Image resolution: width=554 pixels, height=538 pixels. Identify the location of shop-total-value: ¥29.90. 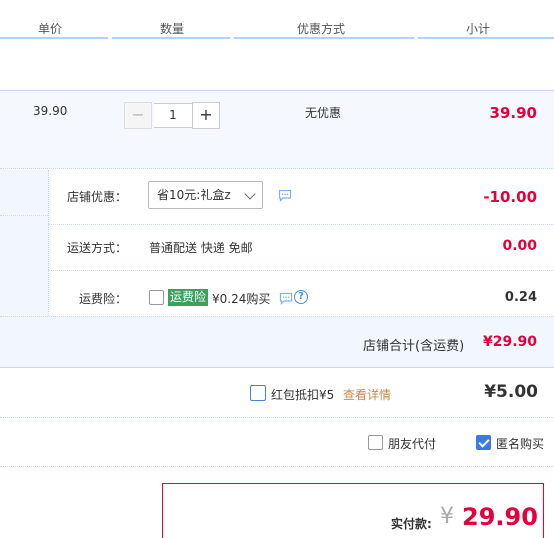
(509, 342).